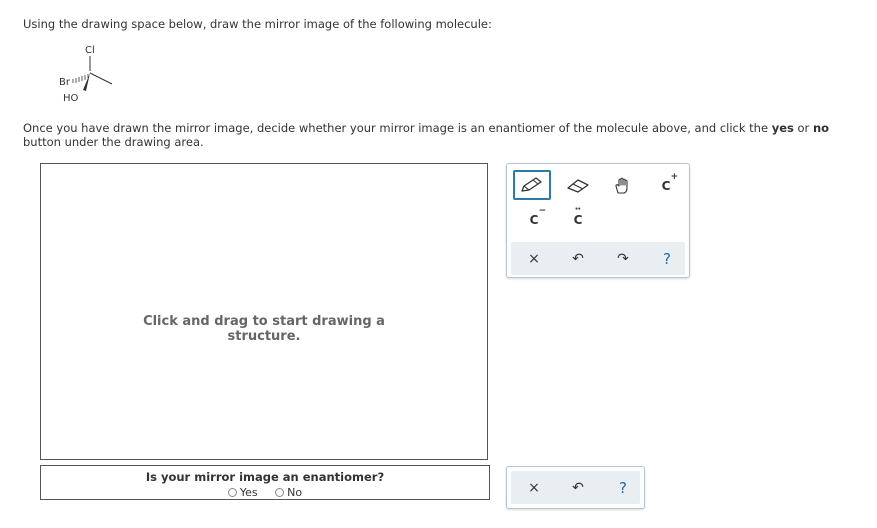 Image resolution: width=877 pixels, height=528 pixels. I want to click on carbene-icon: ·· C, so click(578, 215).